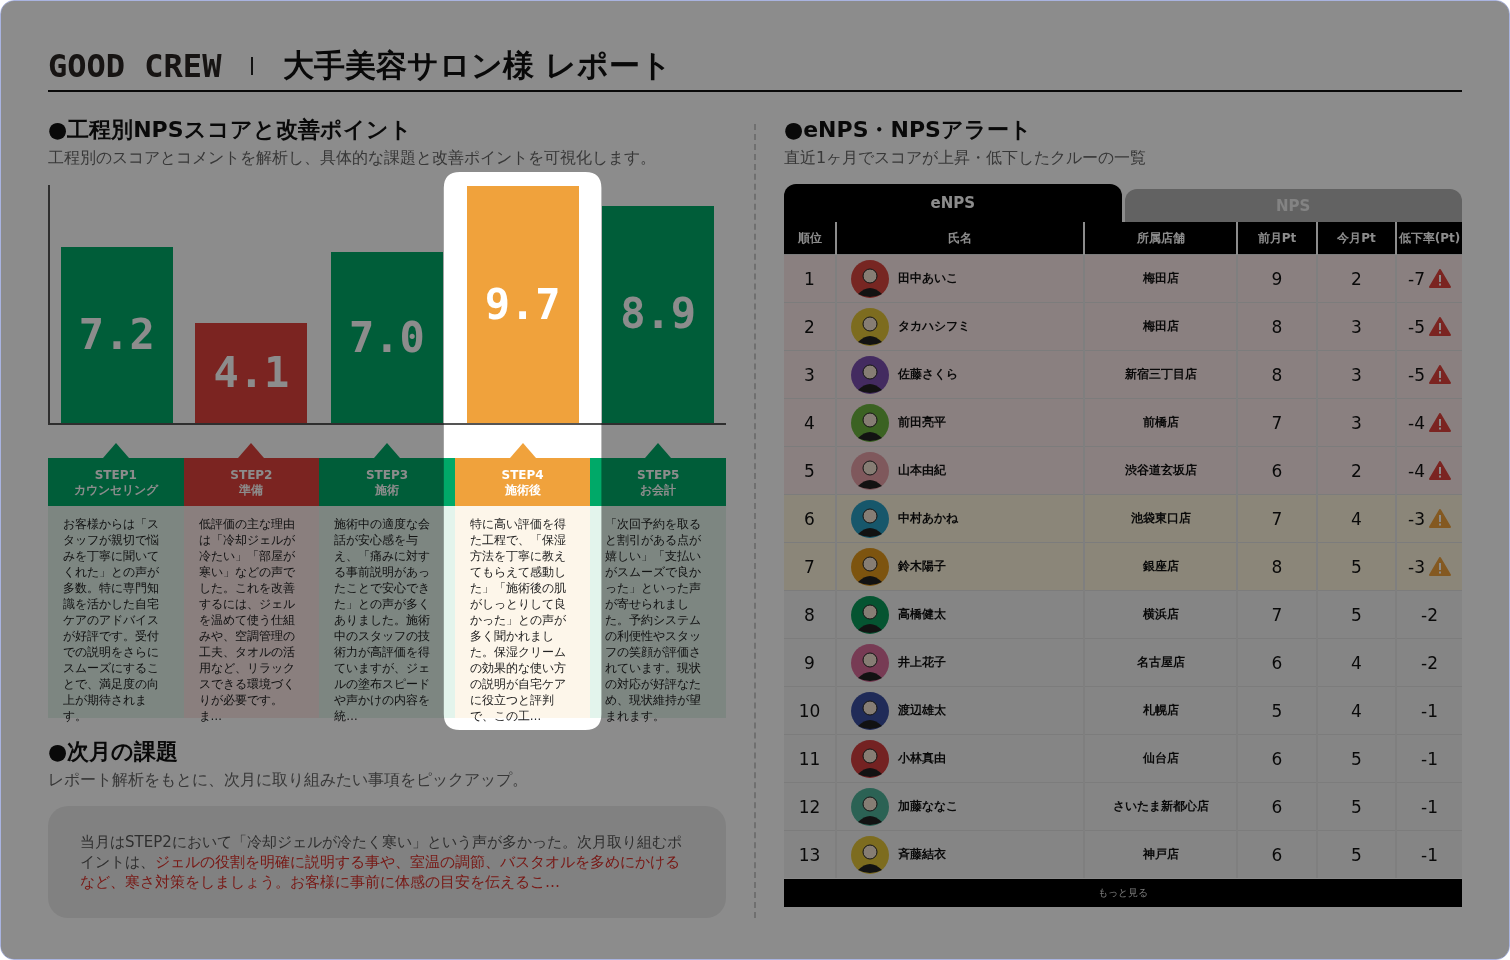  I want to click on rank-cell: 1, so click(810, 278).